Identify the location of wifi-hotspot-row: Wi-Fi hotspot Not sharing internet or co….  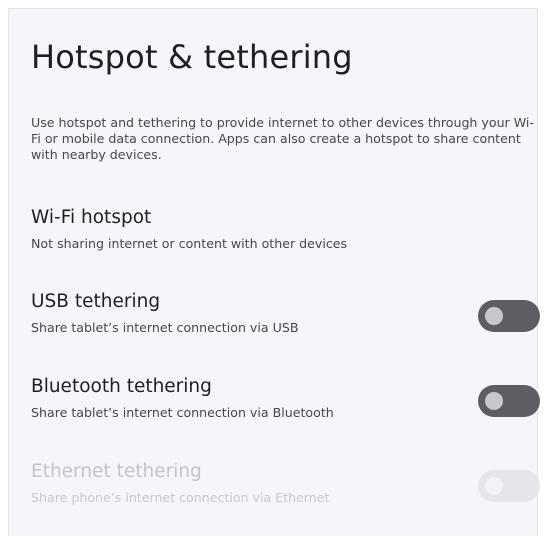
(274, 239).